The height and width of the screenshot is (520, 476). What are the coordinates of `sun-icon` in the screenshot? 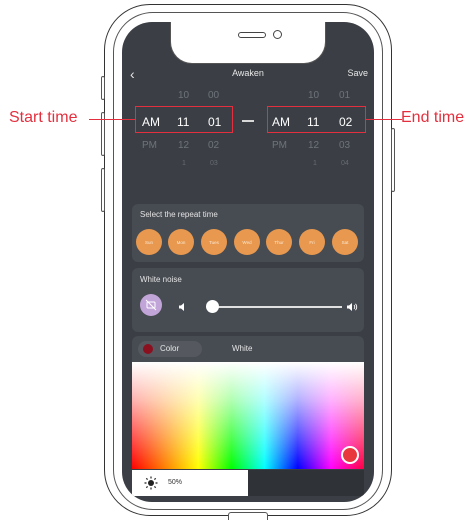 It's located at (151, 485).